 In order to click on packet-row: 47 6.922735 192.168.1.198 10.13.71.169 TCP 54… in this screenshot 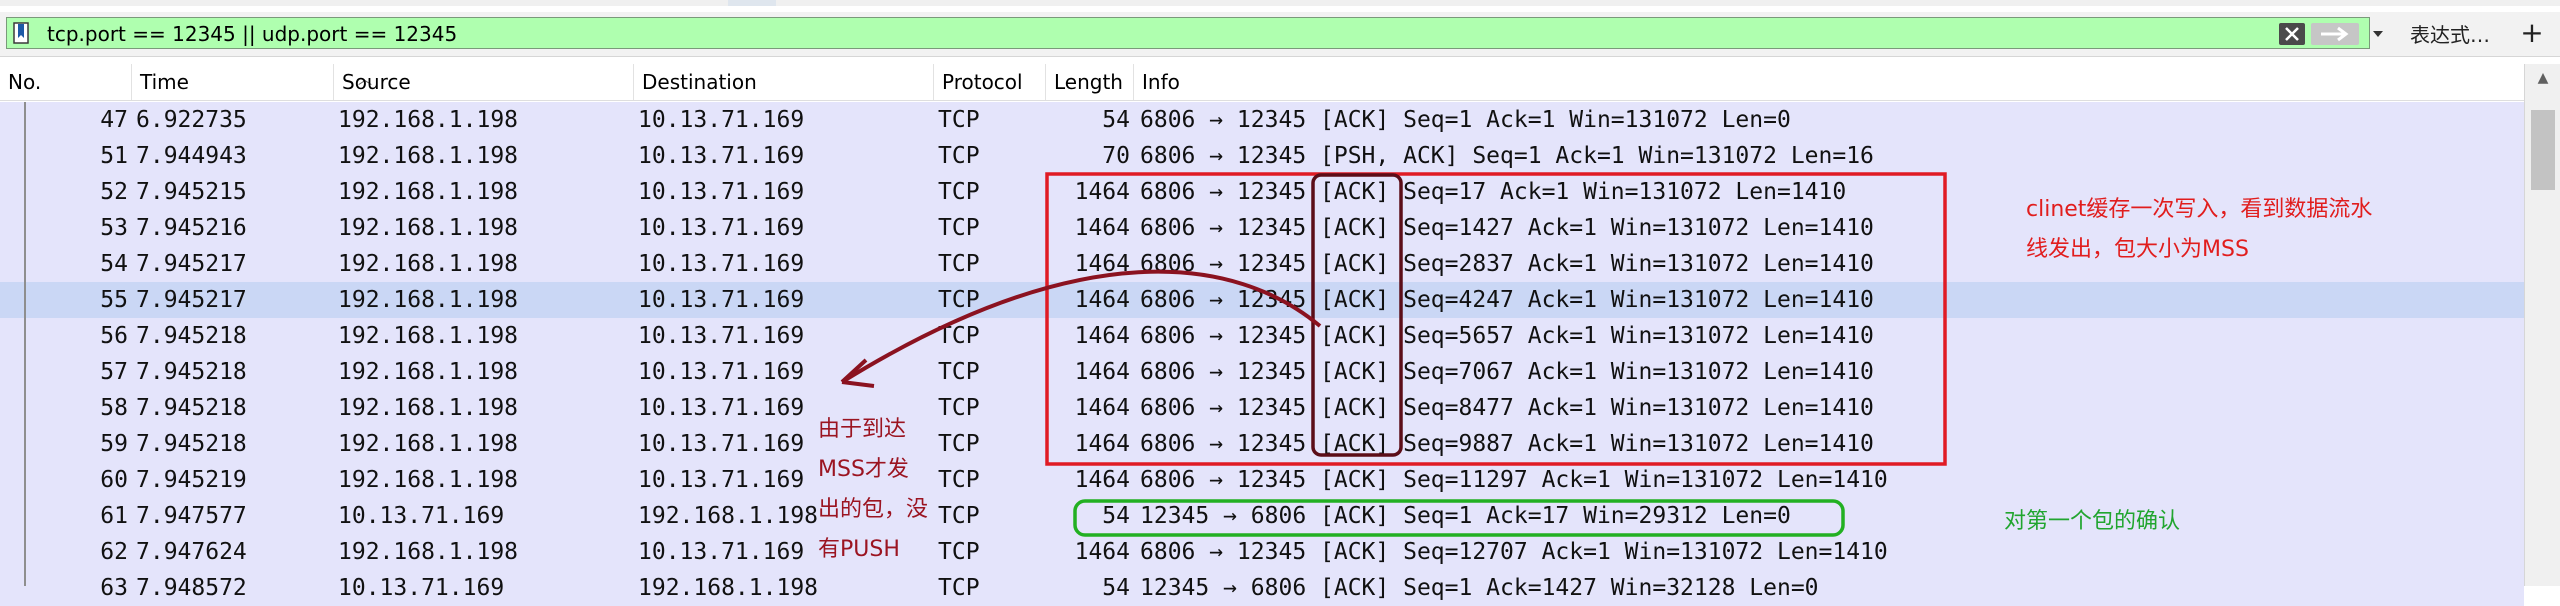, I will do `click(1262, 120)`.